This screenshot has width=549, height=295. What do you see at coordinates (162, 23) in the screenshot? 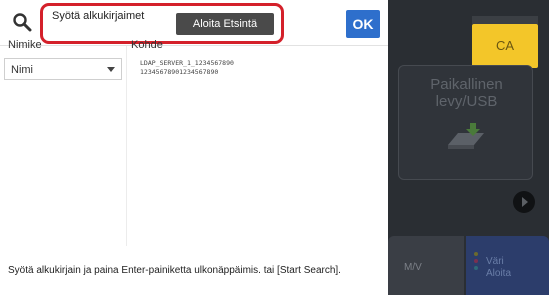
I see `callout-highlight` at bounding box center [162, 23].